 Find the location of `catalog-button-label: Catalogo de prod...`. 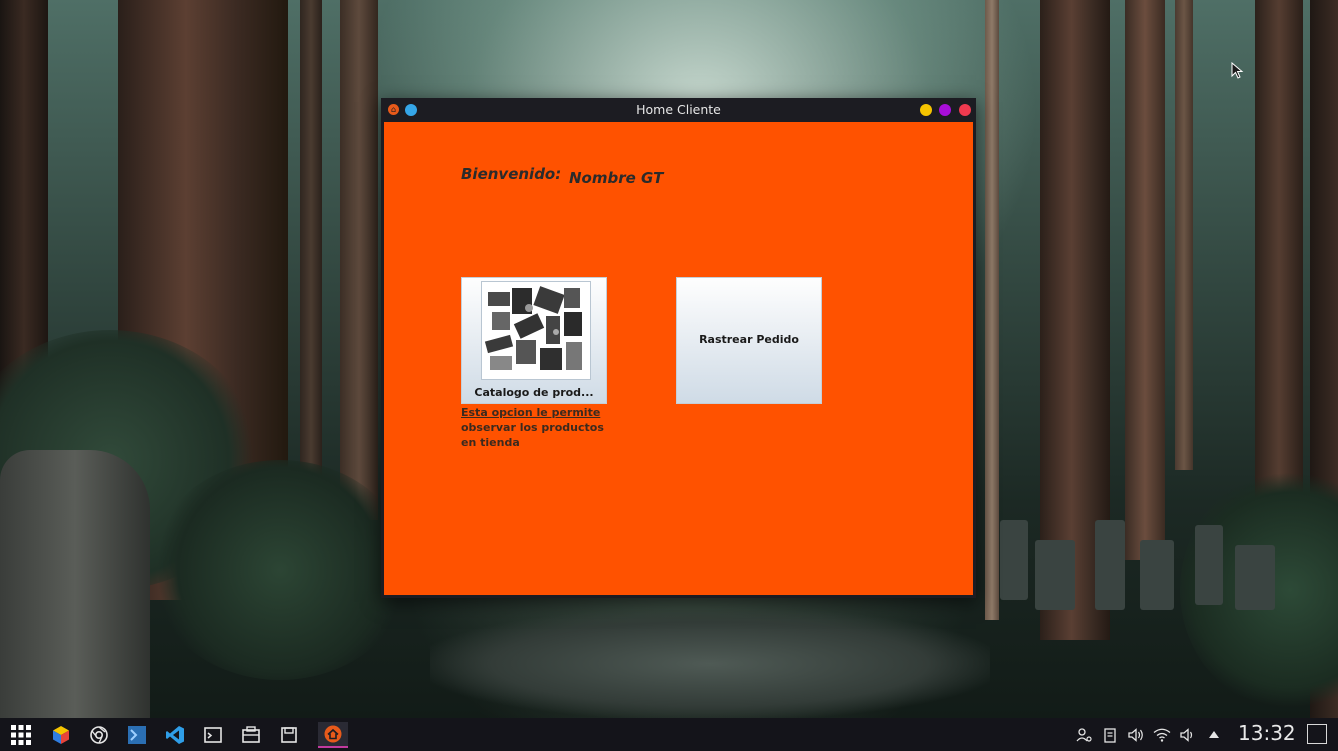

catalog-button-label: Catalogo de prod... is located at coordinates (534, 392).